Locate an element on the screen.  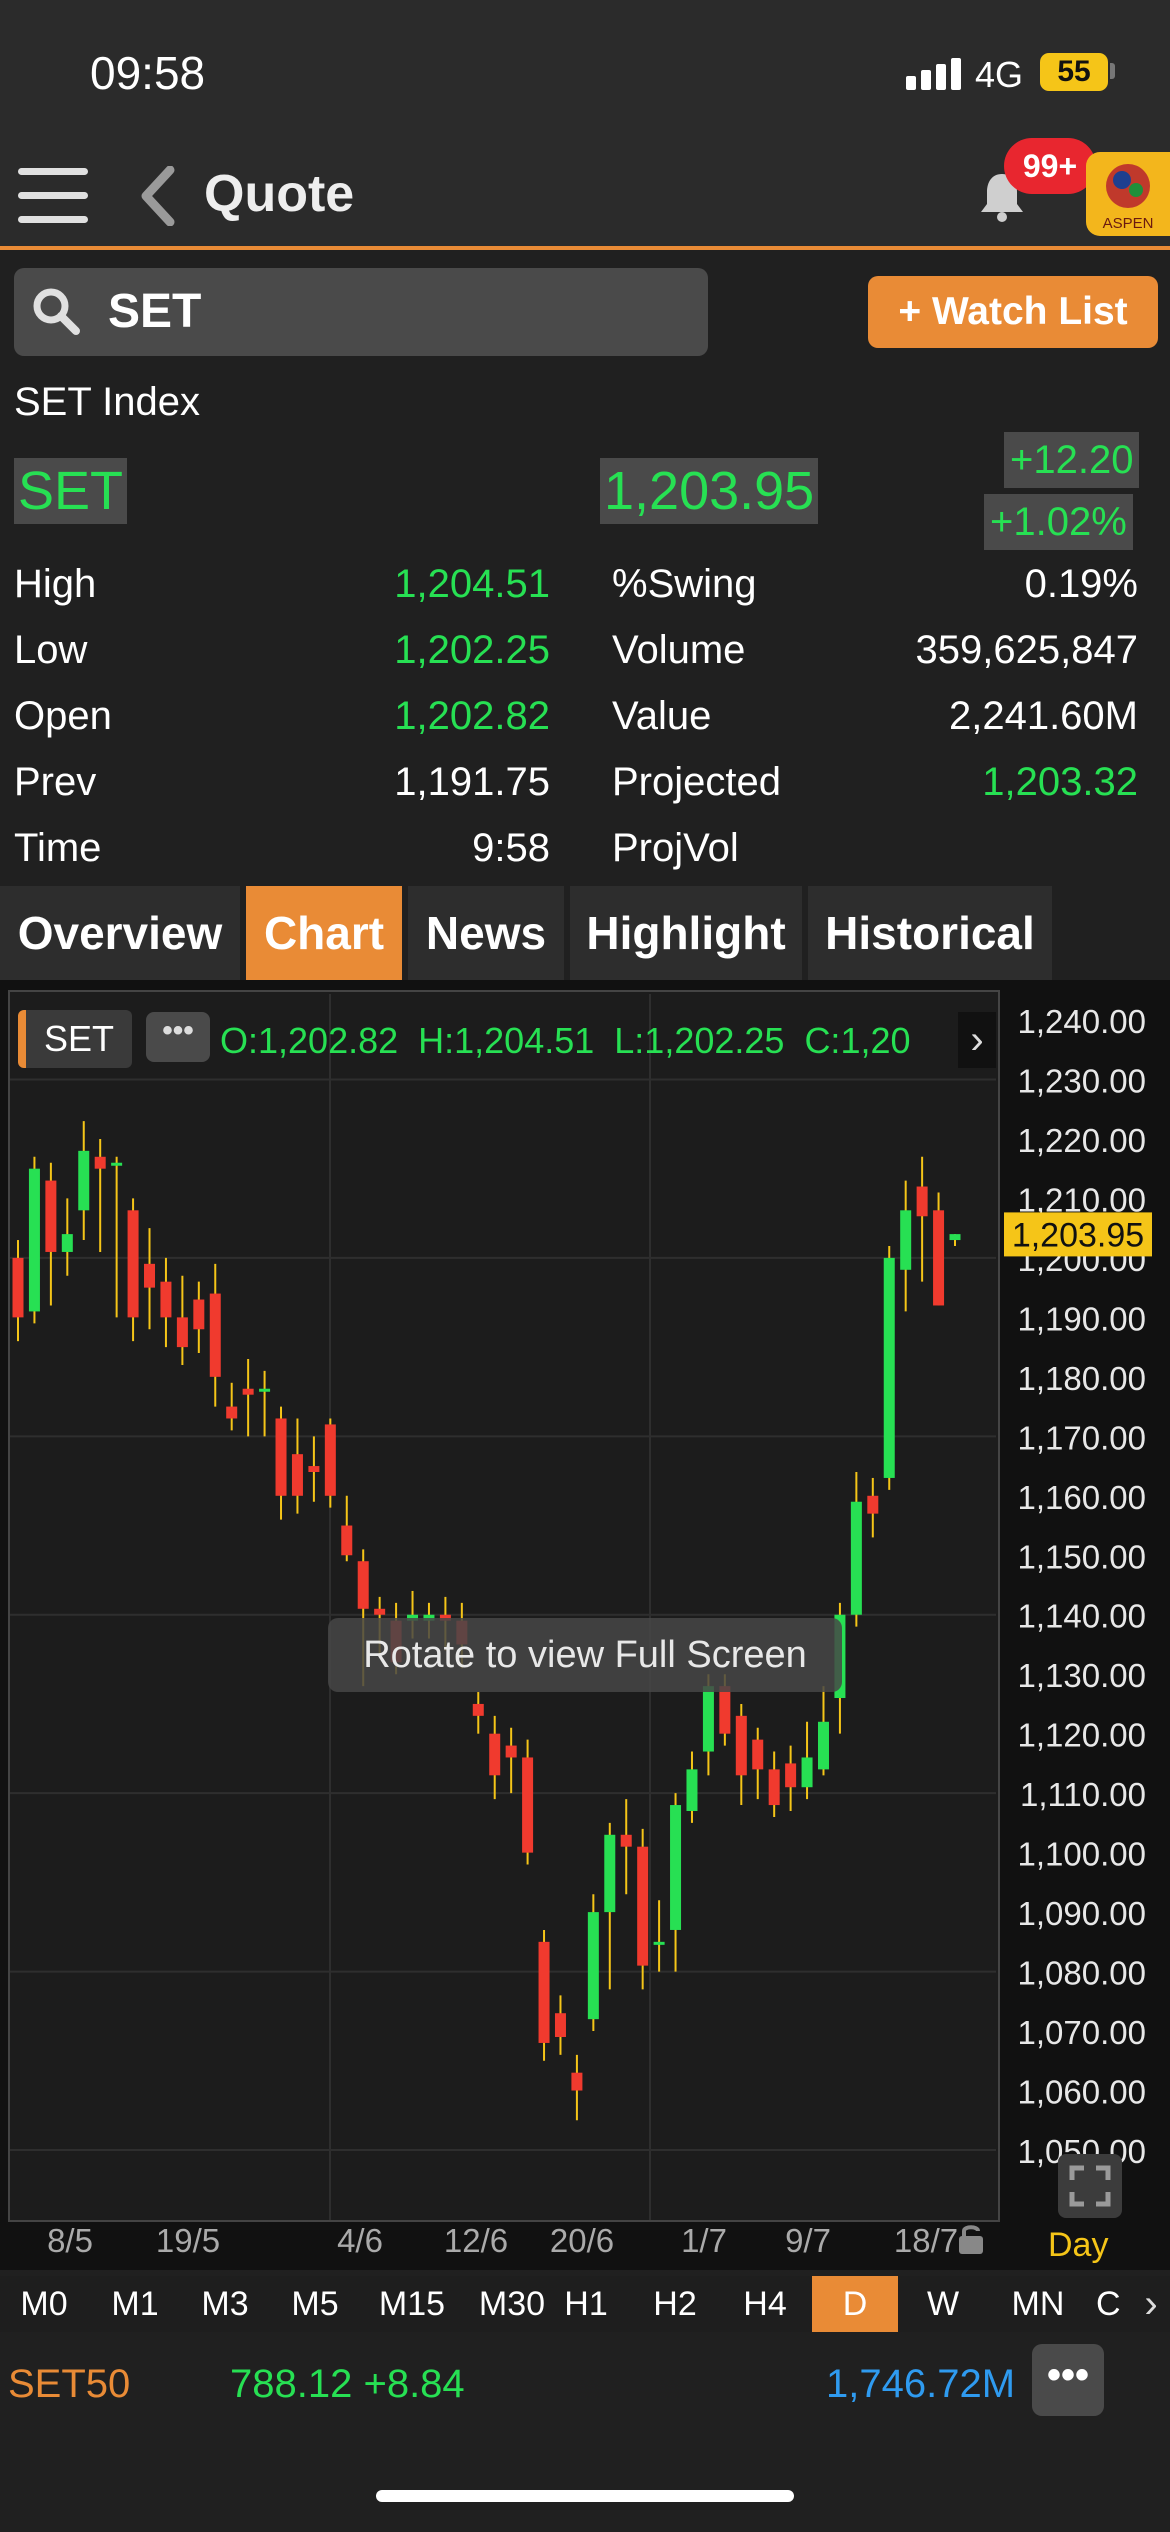
network-type: 4G is located at coordinates (999, 74).